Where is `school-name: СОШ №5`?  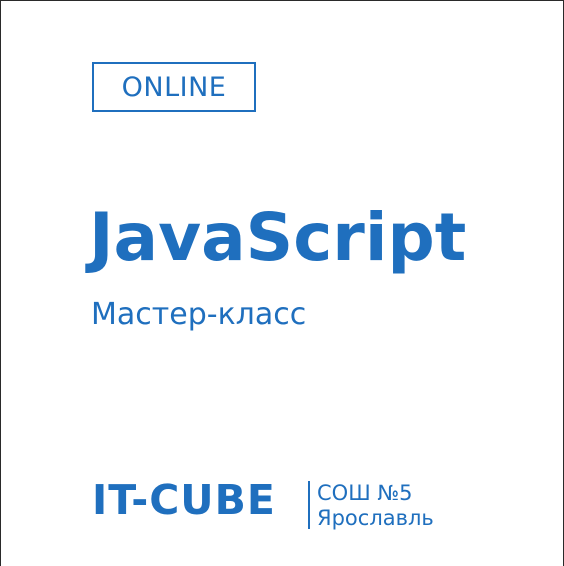 school-name: СОШ №5 is located at coordinates (365, 493).